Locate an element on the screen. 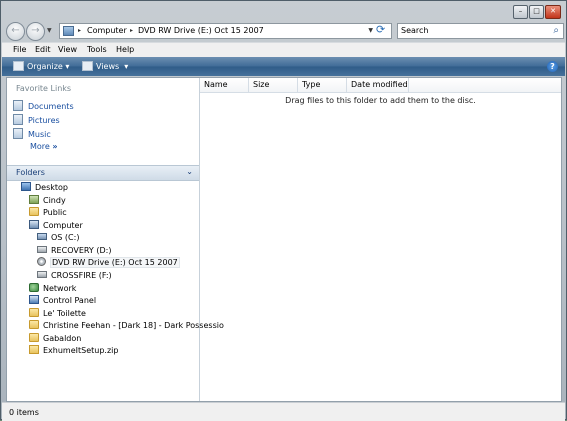 Image resolution: width=567 pixels, height=421 pixels. favorite-music-label: Music is located at coordinates (39, 134).